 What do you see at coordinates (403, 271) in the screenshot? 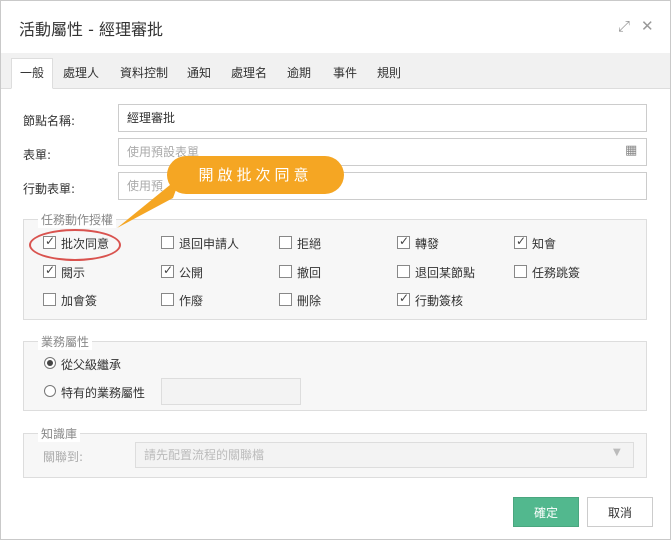
I see `checkbox-return-node` at bounding box center [403, 271].